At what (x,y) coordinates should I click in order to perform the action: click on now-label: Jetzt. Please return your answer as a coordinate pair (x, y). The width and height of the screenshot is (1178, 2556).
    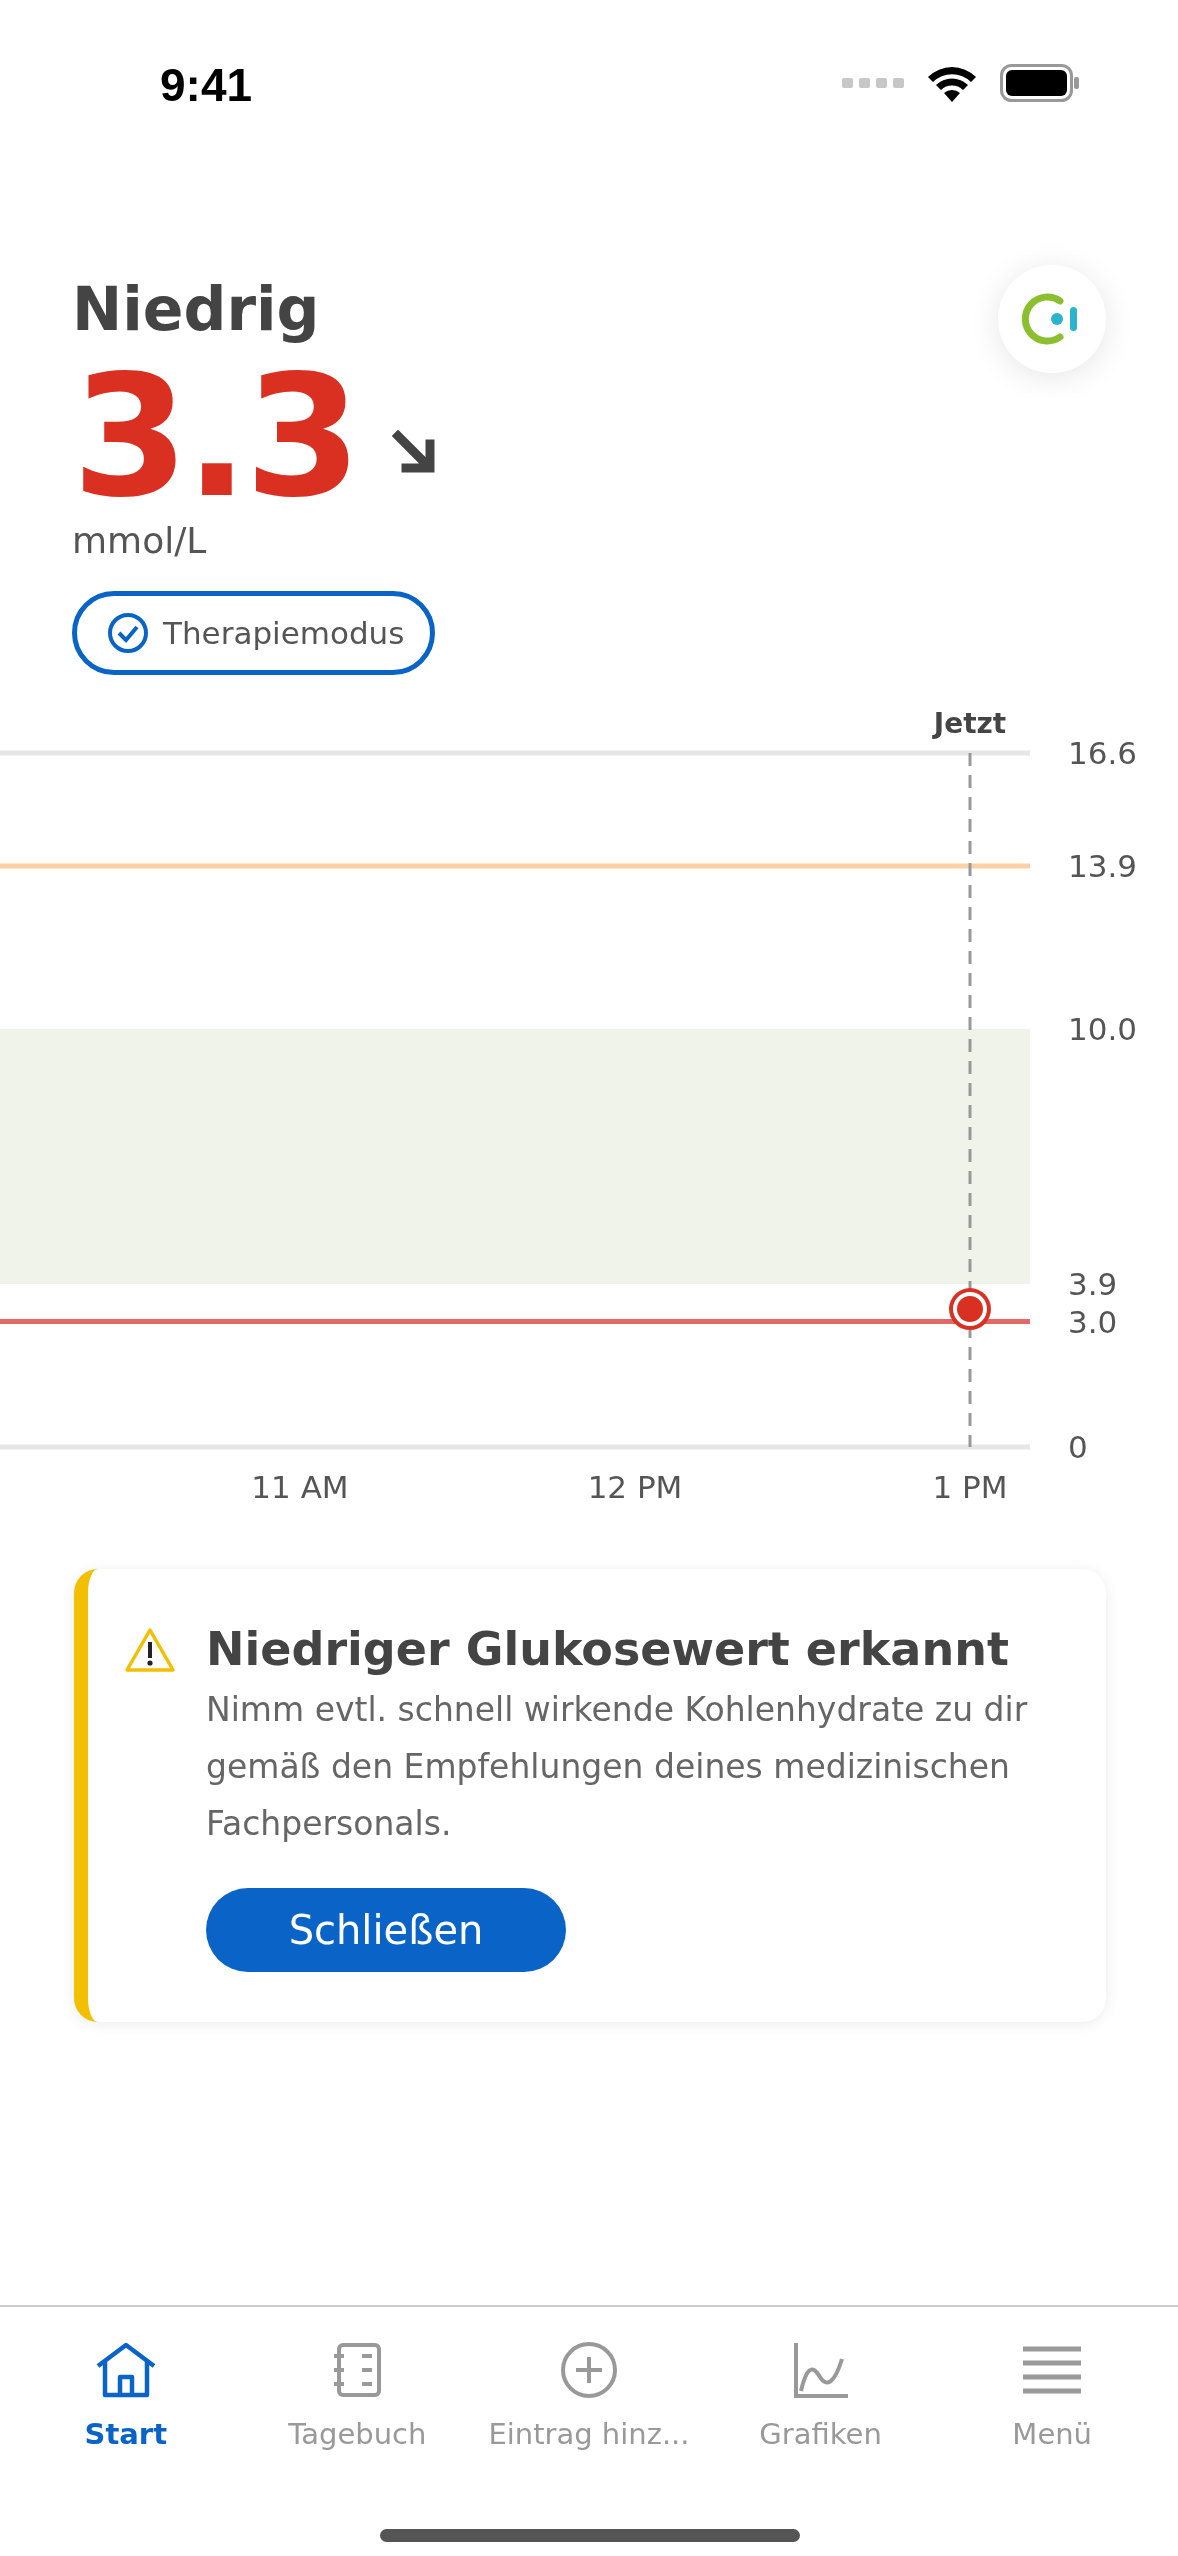
    Looking at the image, I should click on (970, 723).